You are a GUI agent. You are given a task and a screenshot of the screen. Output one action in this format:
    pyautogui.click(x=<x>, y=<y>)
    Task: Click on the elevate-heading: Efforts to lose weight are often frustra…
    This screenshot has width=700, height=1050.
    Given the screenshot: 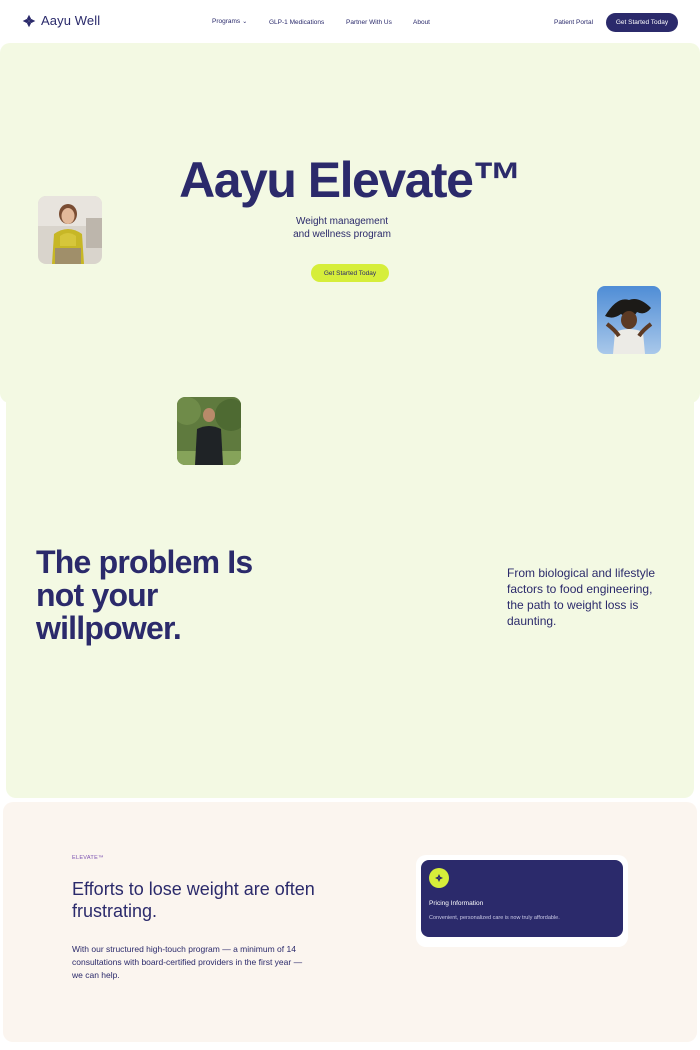 What is the action you would take?
    pyautogui.click(x=193, y=900)
    